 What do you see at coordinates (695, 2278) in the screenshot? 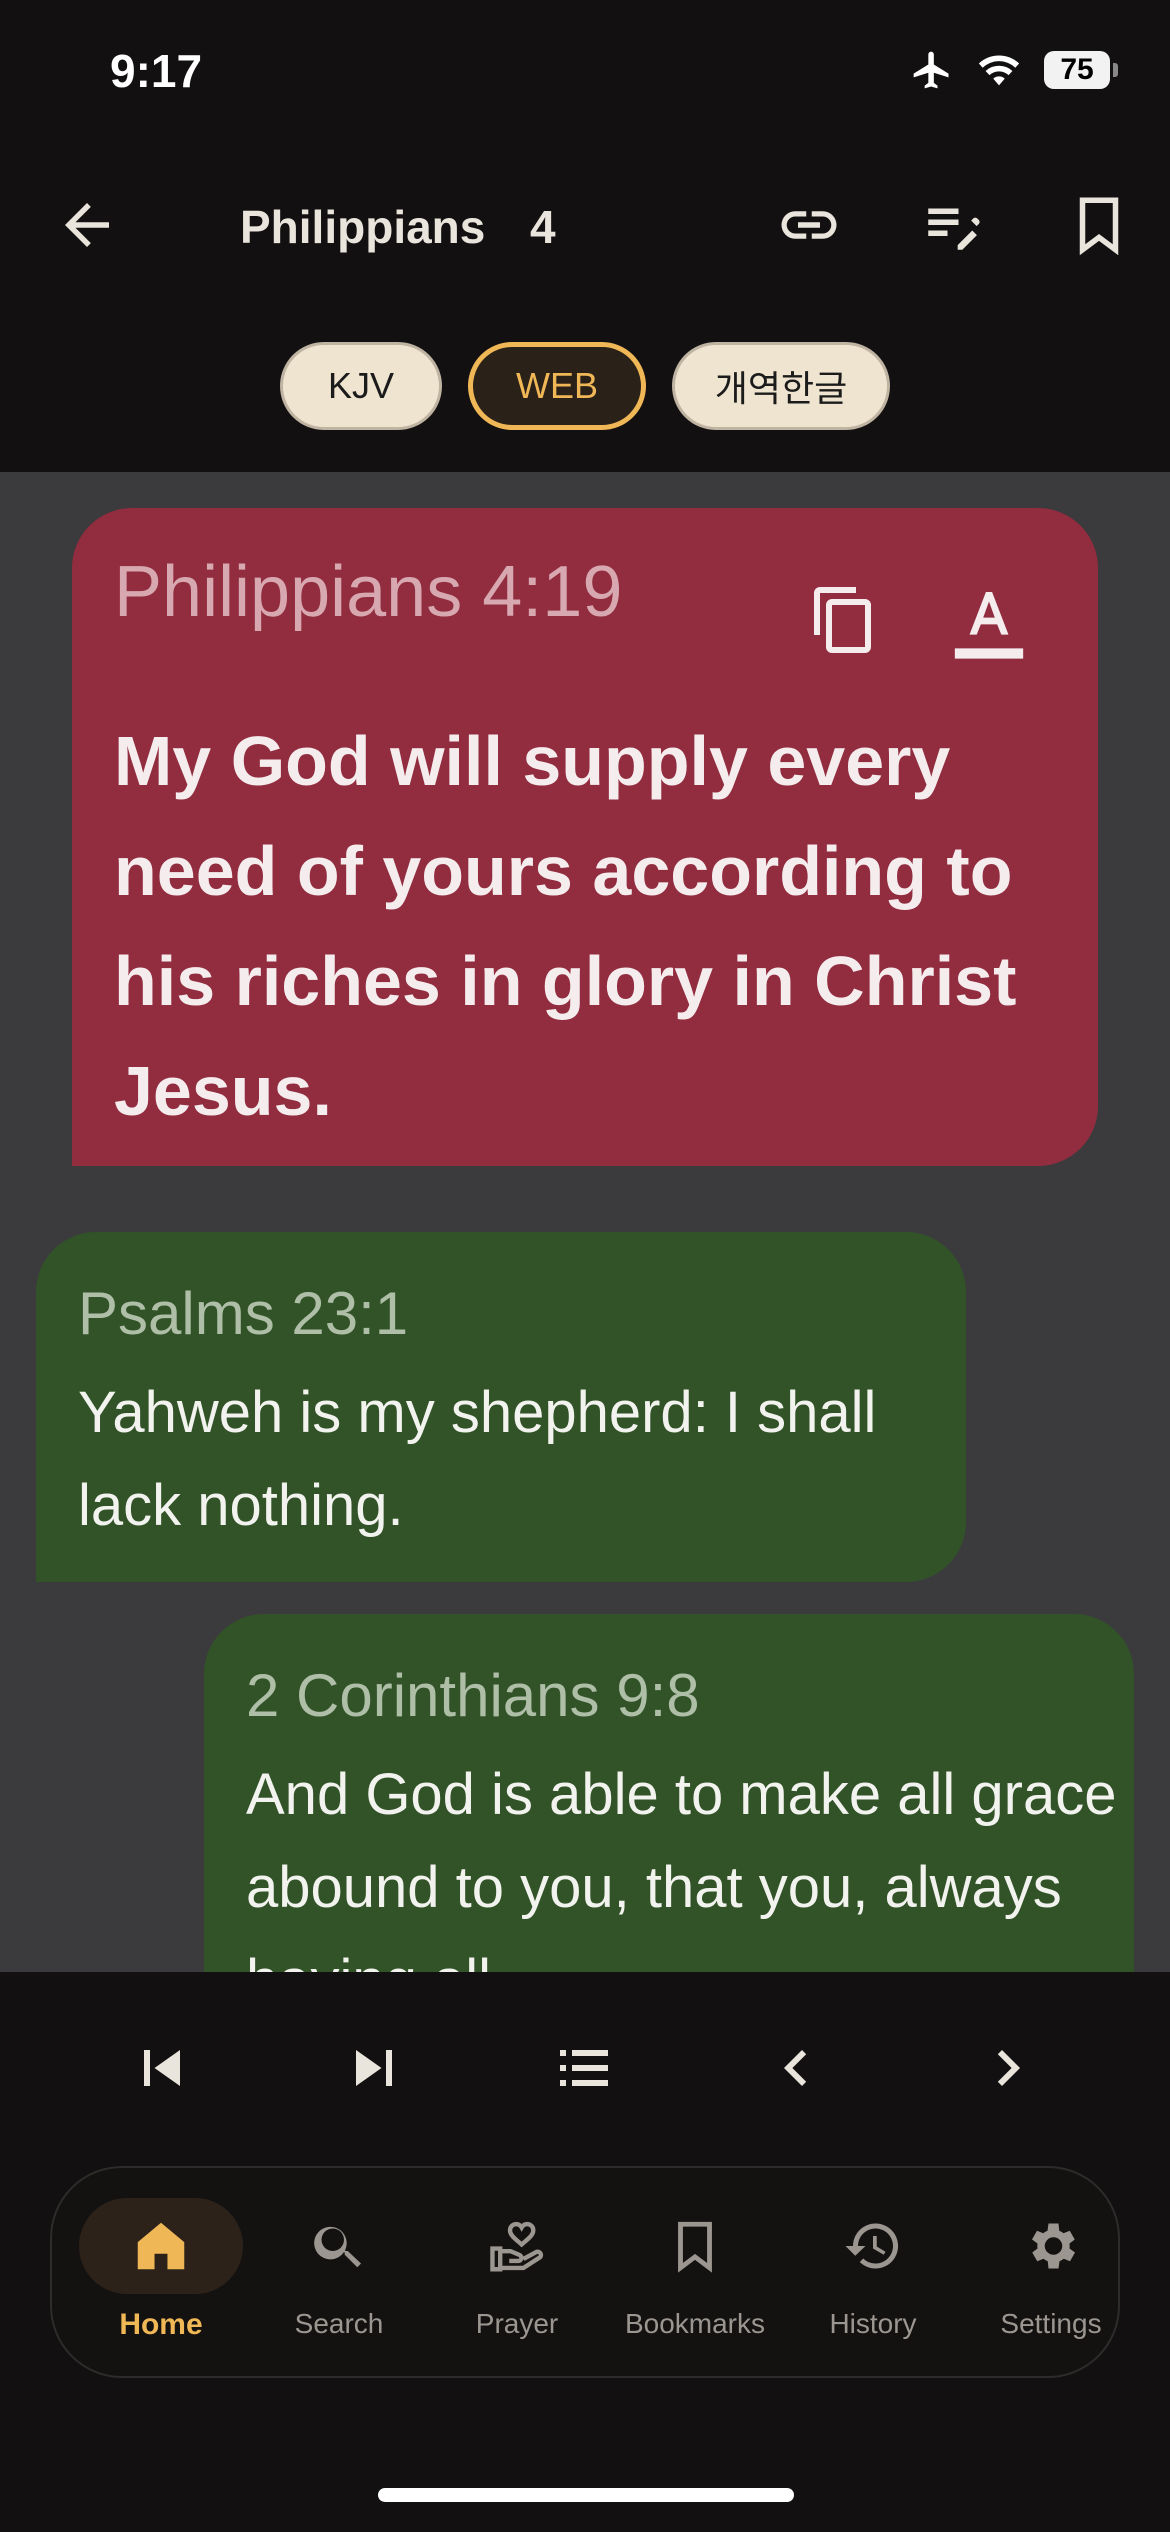
I see `nav-bookmarks: Bookmarks` at bounding box center [695, 2278].